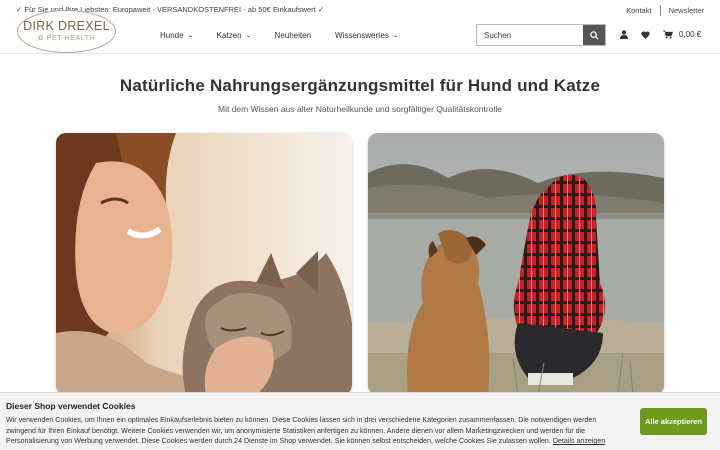 This screenshot has height=450, width=720. What do you see at coordinates (360, 53) in the screenshot?
I see `header-divider` at bounding box center [360, 53].